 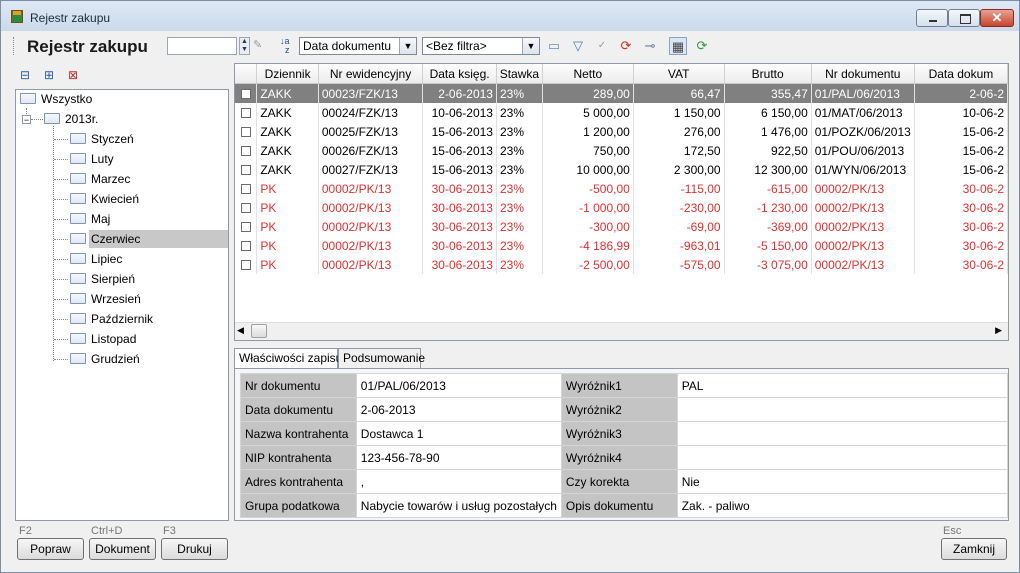 What do you see at coordinates (932, 18) in the screenshot?
I see `minimize-button` at bounding box center [932, 18].